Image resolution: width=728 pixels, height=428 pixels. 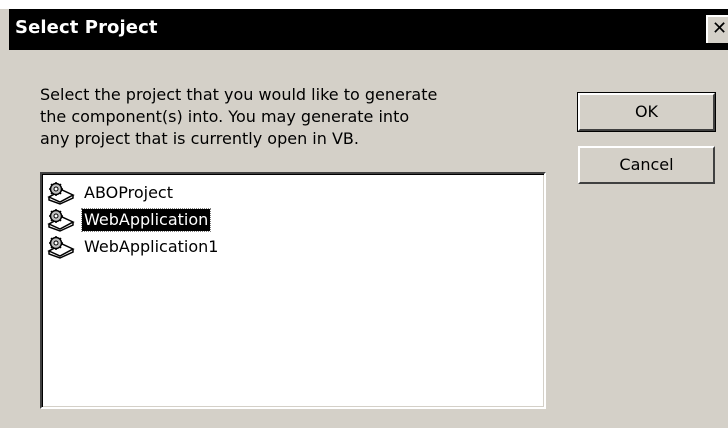 I want to click on list-item-label: WebApplication1, so click(x=151, y=246).